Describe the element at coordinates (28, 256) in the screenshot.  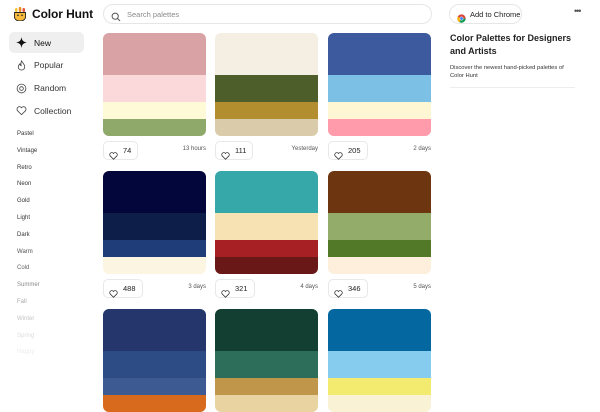
I see `tag-warm: Warm` at that location.